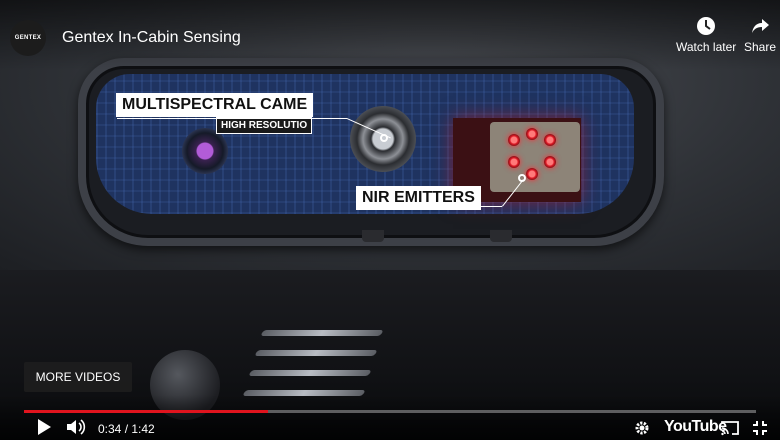 Image resolution: width=780 pixels, height=440 pixels. I want to click on exit-fullscreen-icon, so click(760, 430).